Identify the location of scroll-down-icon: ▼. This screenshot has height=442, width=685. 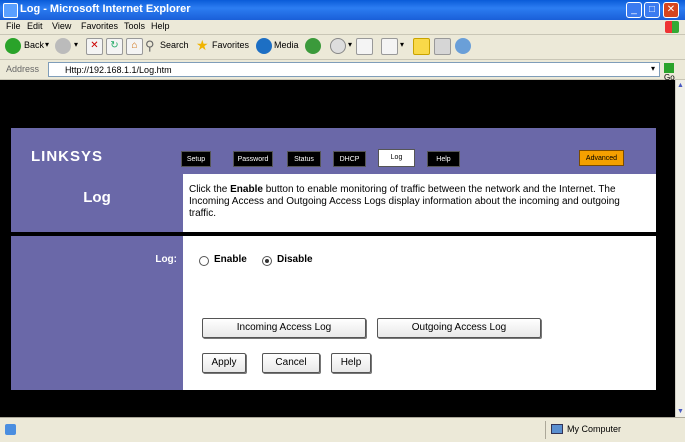
(680, 411).